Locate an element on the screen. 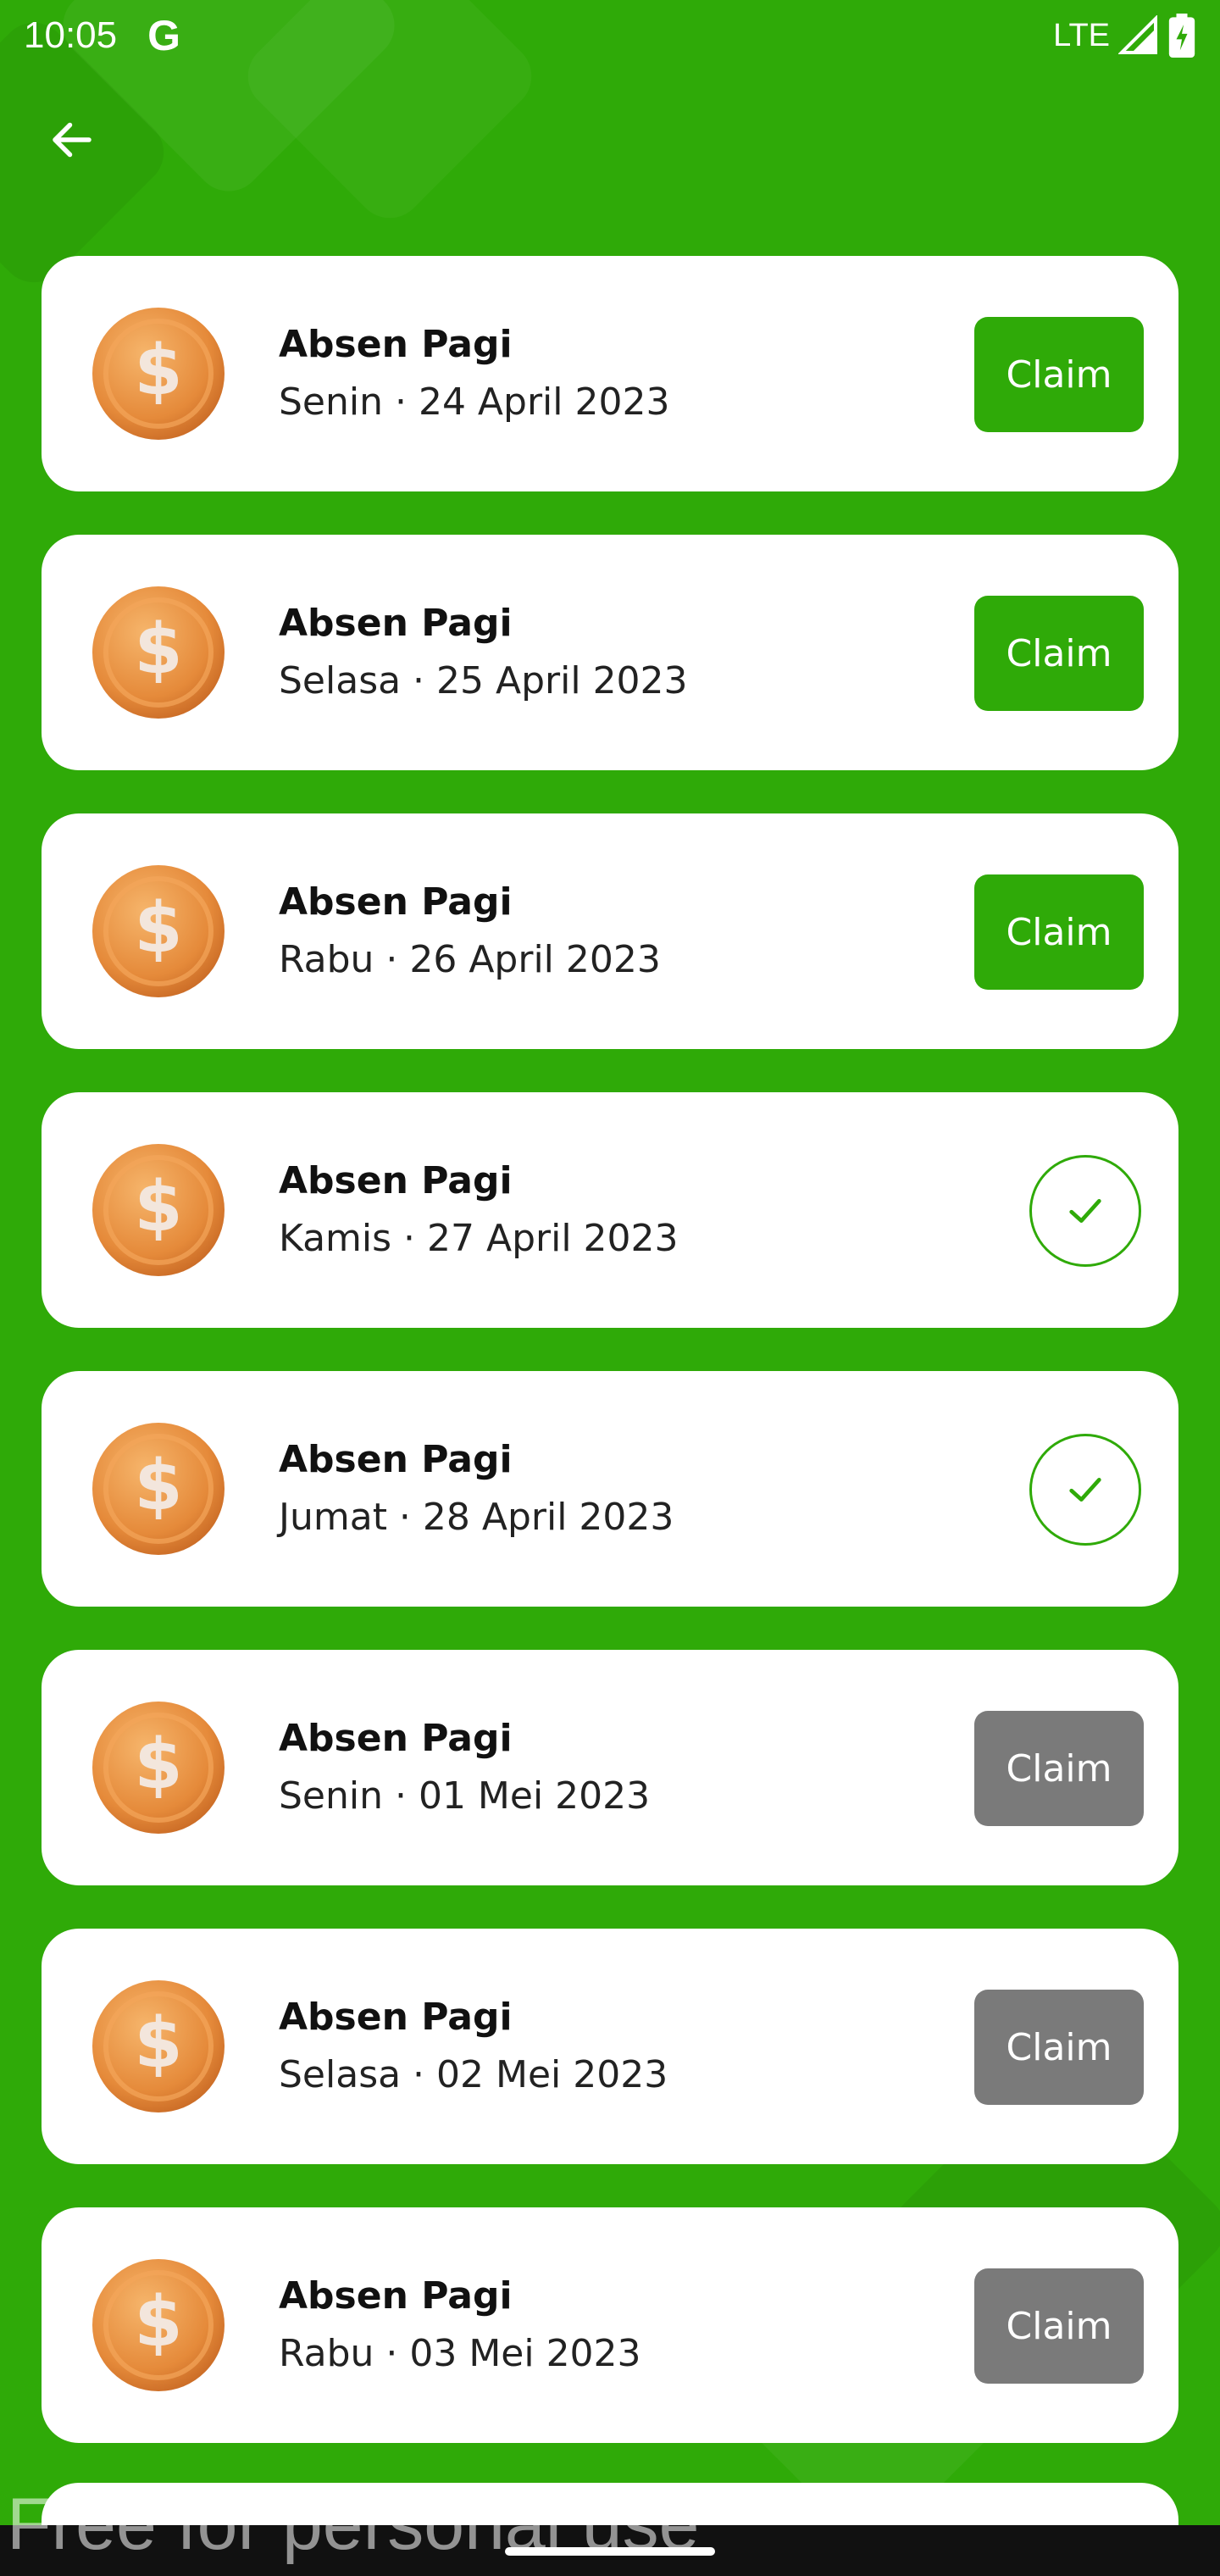 The width and height of the screenshot is (1220, 2576). list-item: $ Absen Pagi Rabu · 03 Mei 2023 Claim is located at coordinates (610, 2325).